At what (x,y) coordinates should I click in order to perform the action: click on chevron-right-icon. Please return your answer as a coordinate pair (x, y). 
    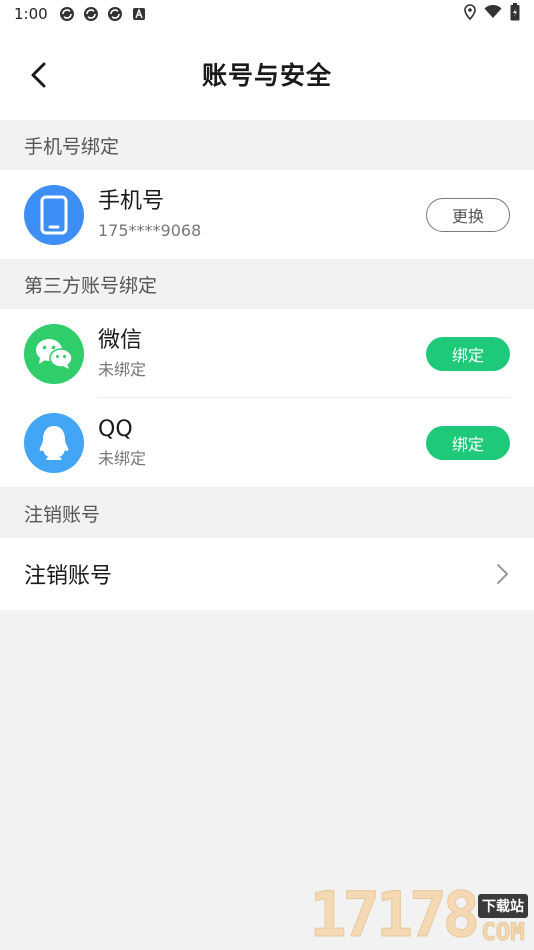
    Looking at the image, I should click on (502, 574).